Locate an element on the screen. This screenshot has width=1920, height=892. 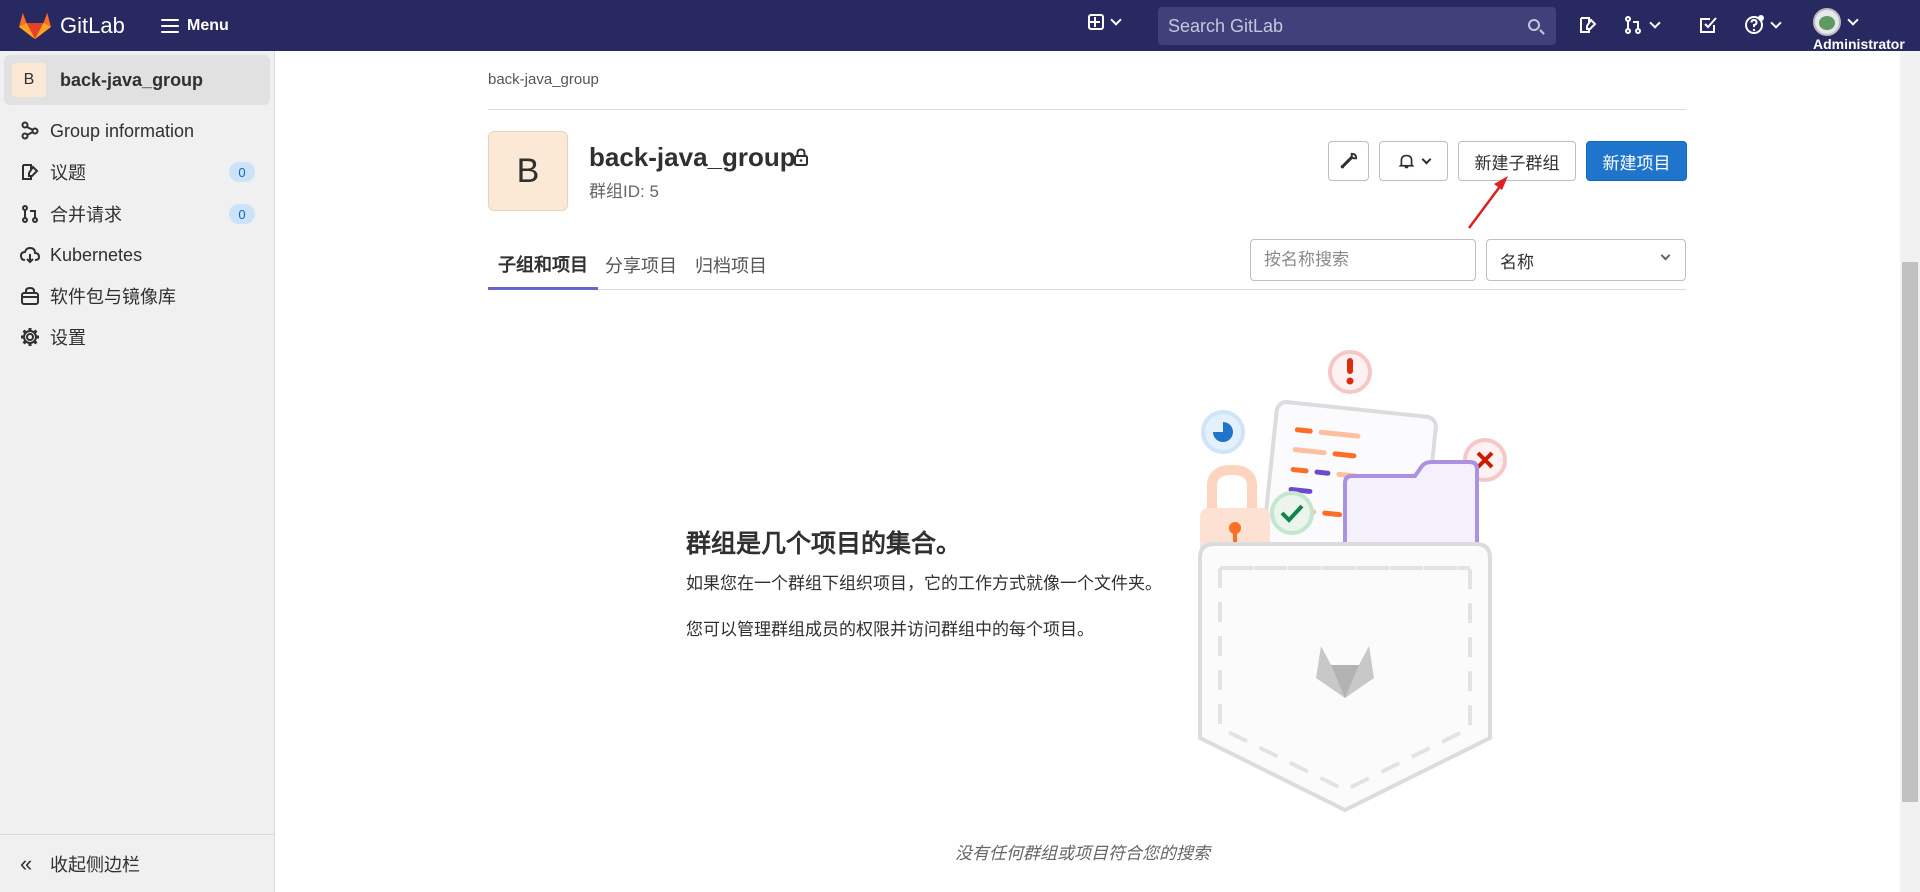
filter-by-name-input is located at coordinates (1363, 260).